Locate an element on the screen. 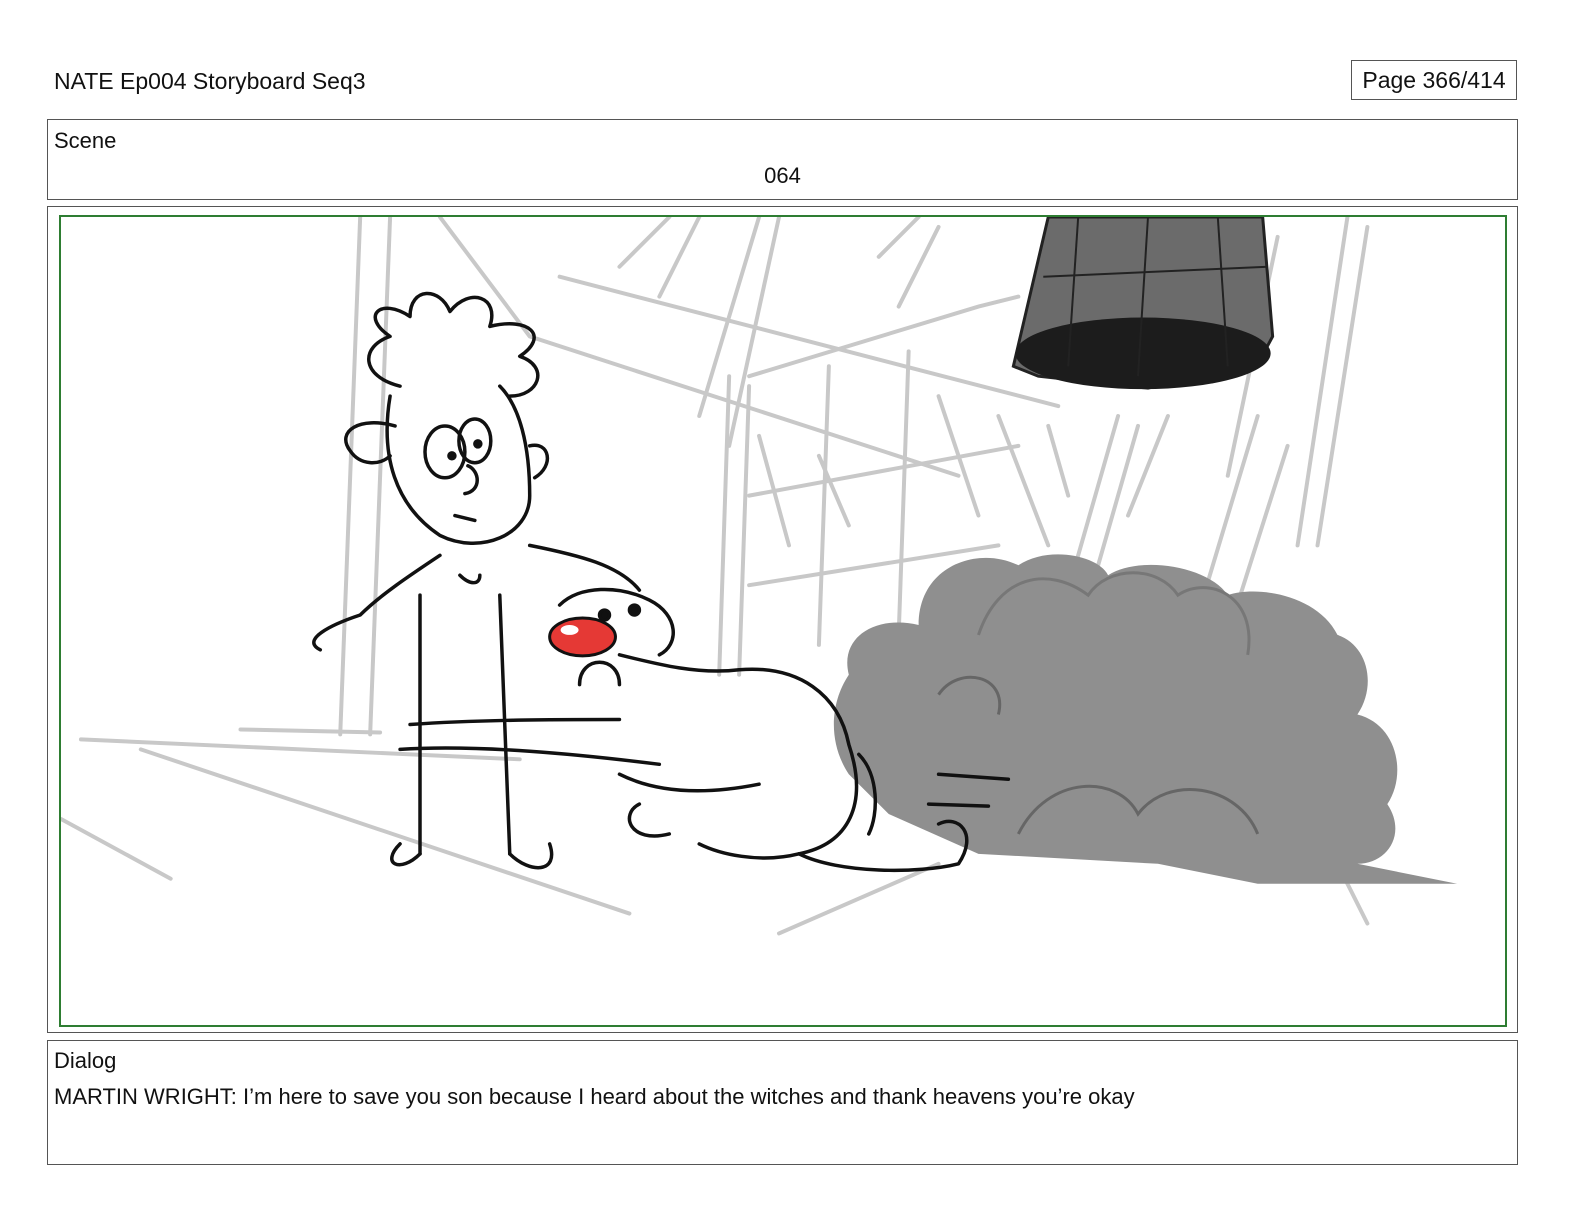 The image size is (1584, 1224). smoke-cloud is located at coordinates (1145, 719).